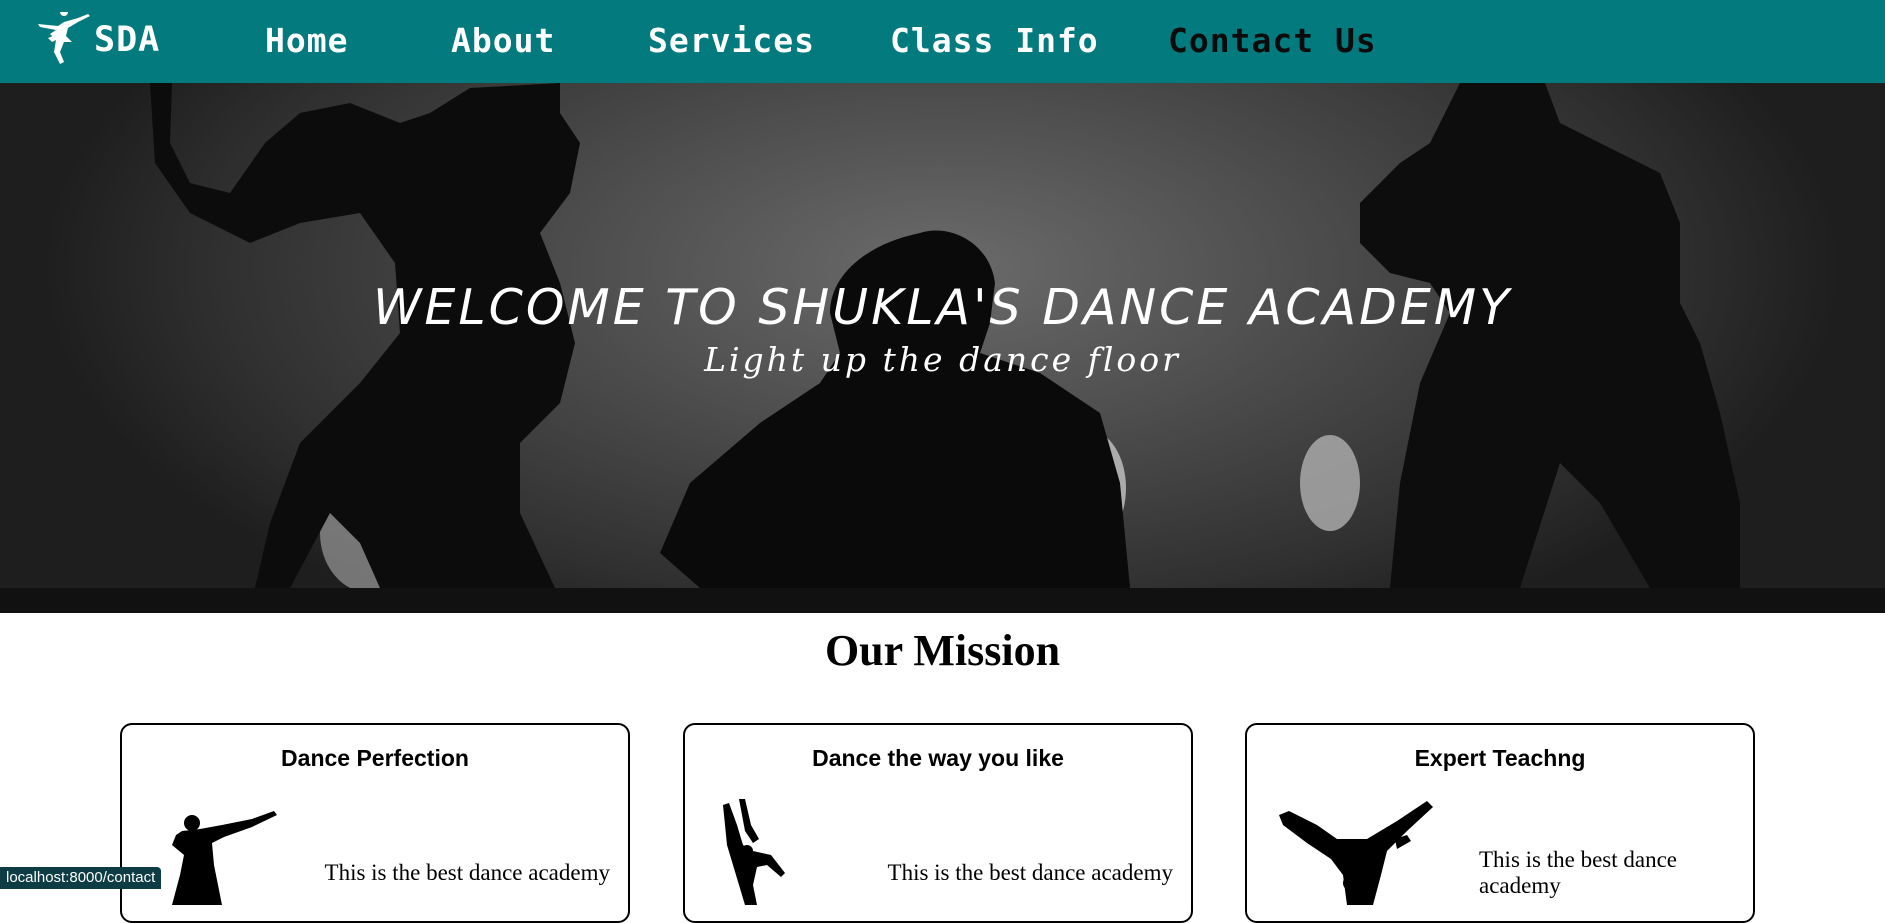 The height and width of the screenshot is (923, 1885). What do you see at coordinates (731, 41) in the screenshot?
I see `nav-services: Services` at bounding box center [731, 41].